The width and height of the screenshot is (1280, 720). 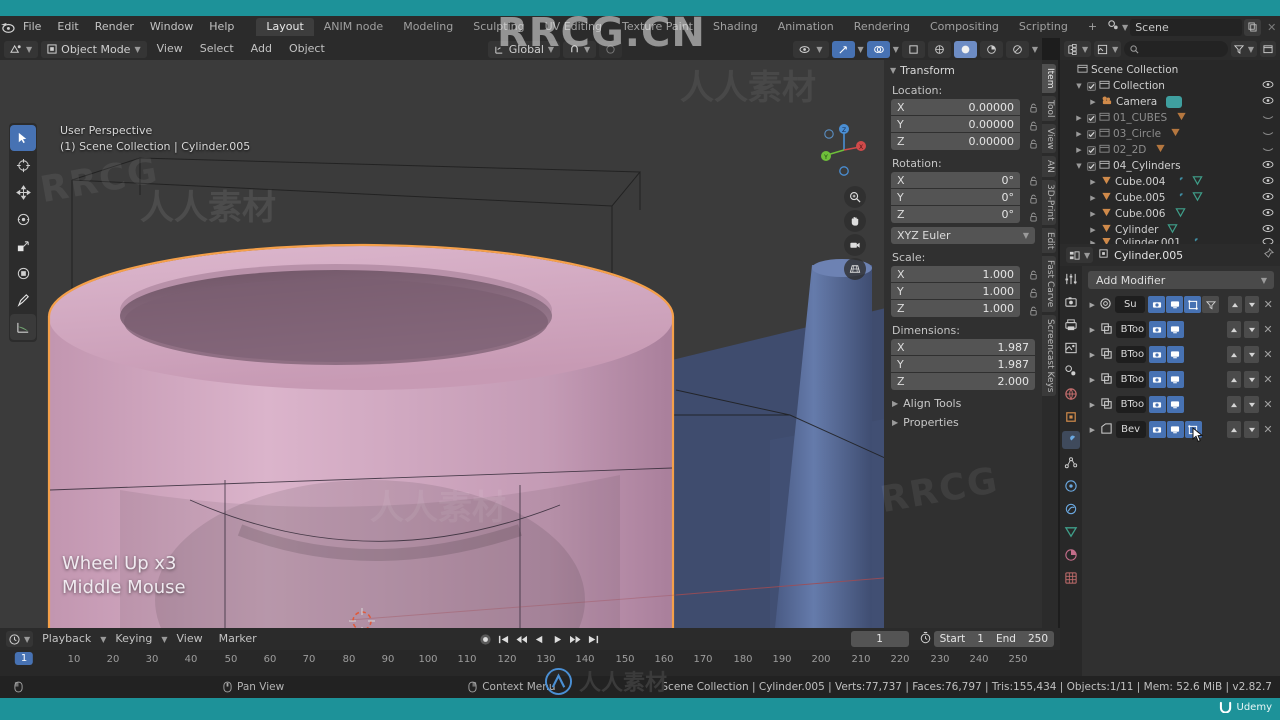 I want to click on menu-window: Window, so click(x=171, y=27).